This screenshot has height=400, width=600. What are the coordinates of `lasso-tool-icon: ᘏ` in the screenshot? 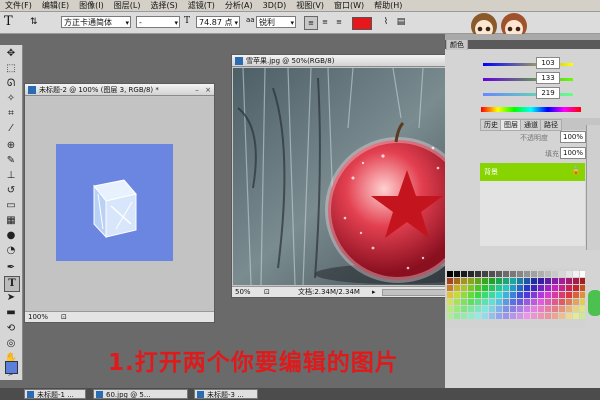 It's located at (11, 84).